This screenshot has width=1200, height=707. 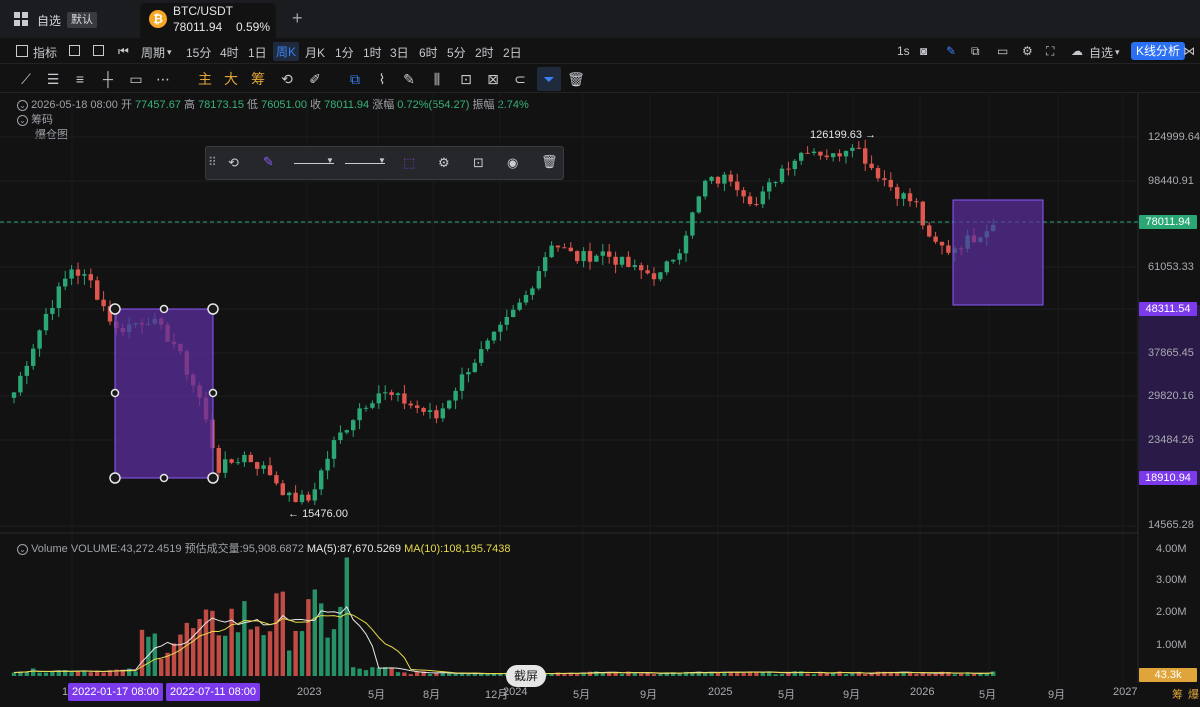 I want to click on horizontal-lines-icon: ≡, so click(x=80, y=79).